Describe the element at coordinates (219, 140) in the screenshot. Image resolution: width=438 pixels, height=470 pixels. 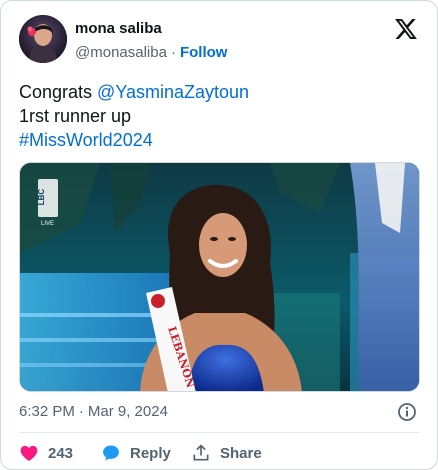
I see `tweet-line-3: #MissWorld2024` at that location.